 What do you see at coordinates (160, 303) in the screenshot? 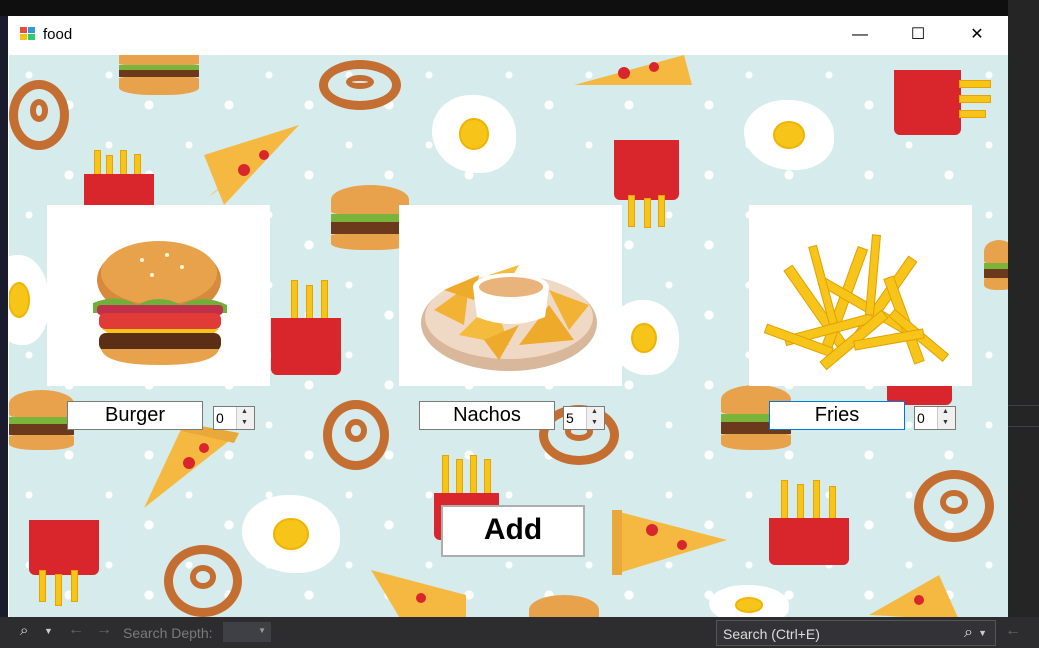
I see `burger-image` at bounding box center [160, 303].